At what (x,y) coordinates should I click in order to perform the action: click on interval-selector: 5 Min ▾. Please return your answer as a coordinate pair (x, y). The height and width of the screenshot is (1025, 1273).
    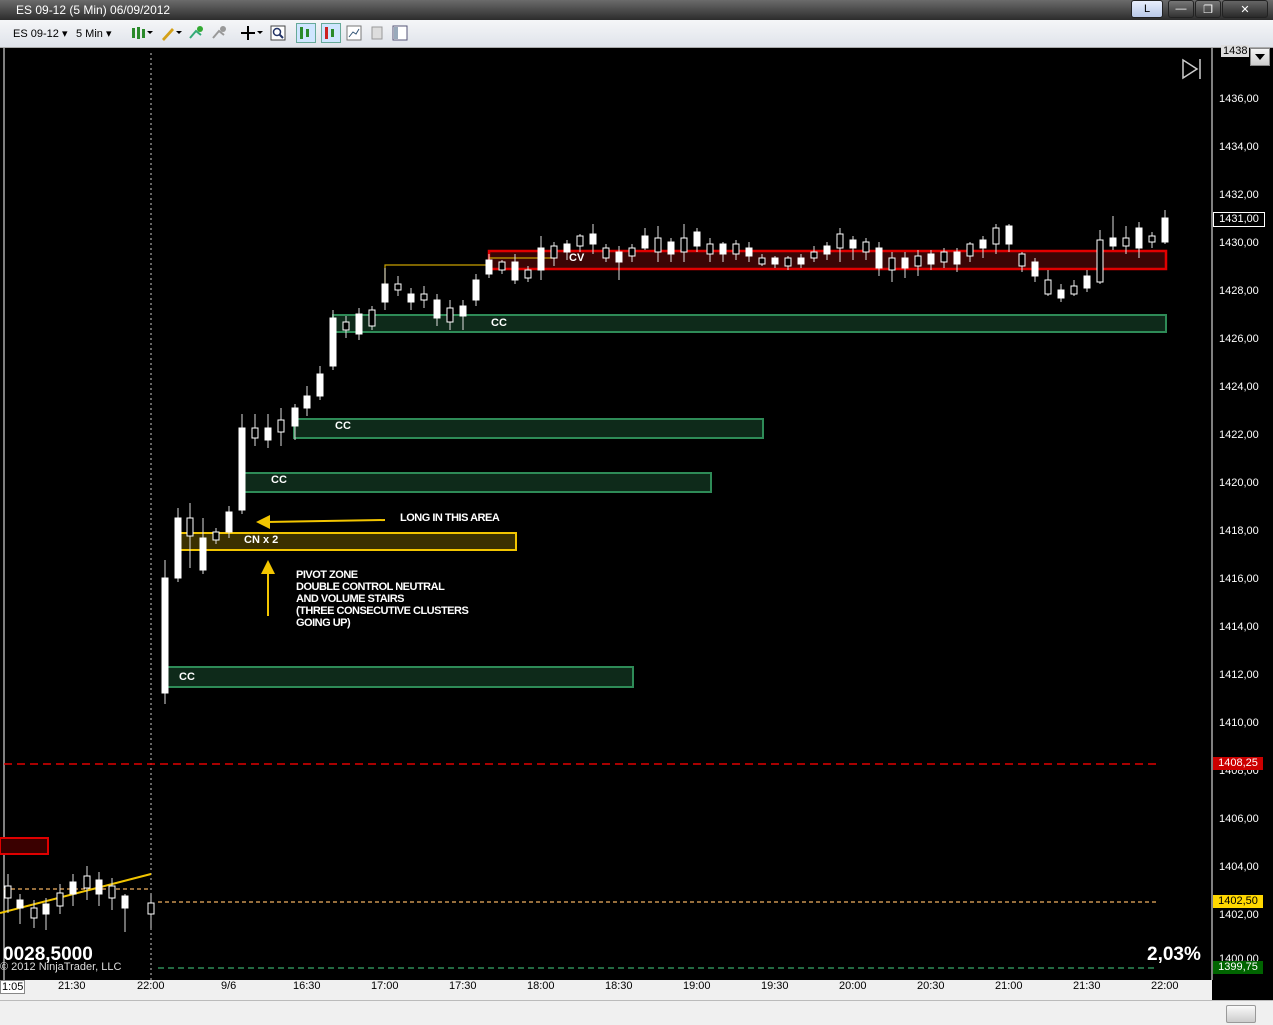
    Looking at the image, I should click on (94, 33).